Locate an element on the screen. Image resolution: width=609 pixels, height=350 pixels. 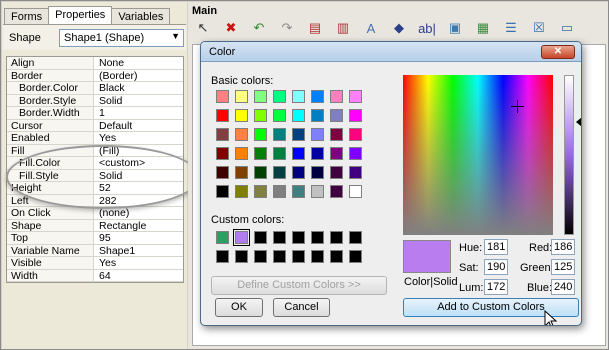
property-value: Rectangle is located at coordinates (120, 225).